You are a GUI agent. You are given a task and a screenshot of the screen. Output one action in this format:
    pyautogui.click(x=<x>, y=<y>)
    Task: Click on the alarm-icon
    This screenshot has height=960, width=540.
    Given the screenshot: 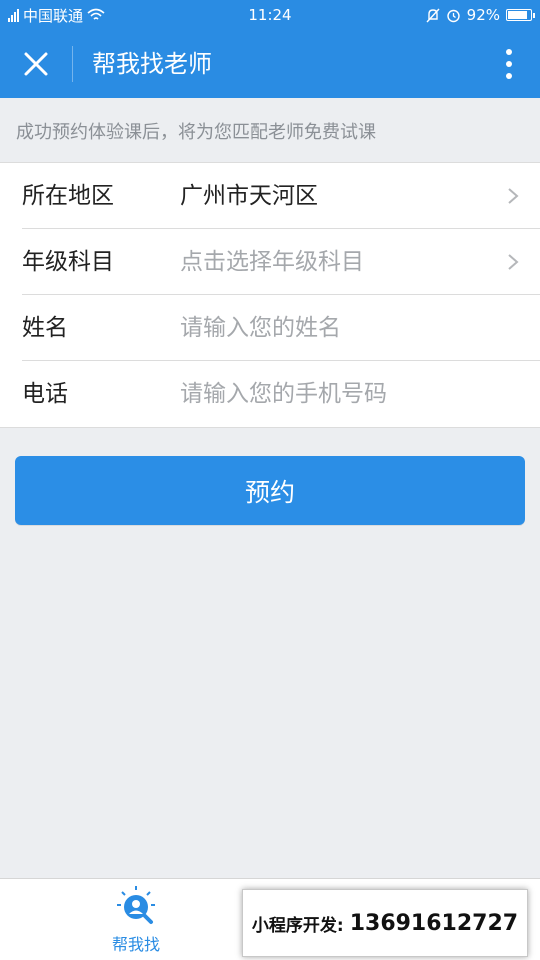 What is the action you would take?
    pyautogui.click(x=453, y=15)
    